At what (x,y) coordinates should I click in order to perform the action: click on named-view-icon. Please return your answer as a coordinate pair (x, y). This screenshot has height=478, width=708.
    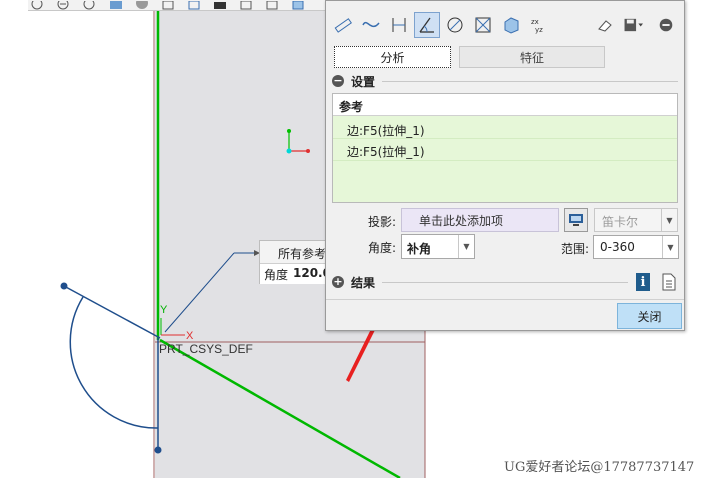
    Looking at the image, I should click on (275, 5).